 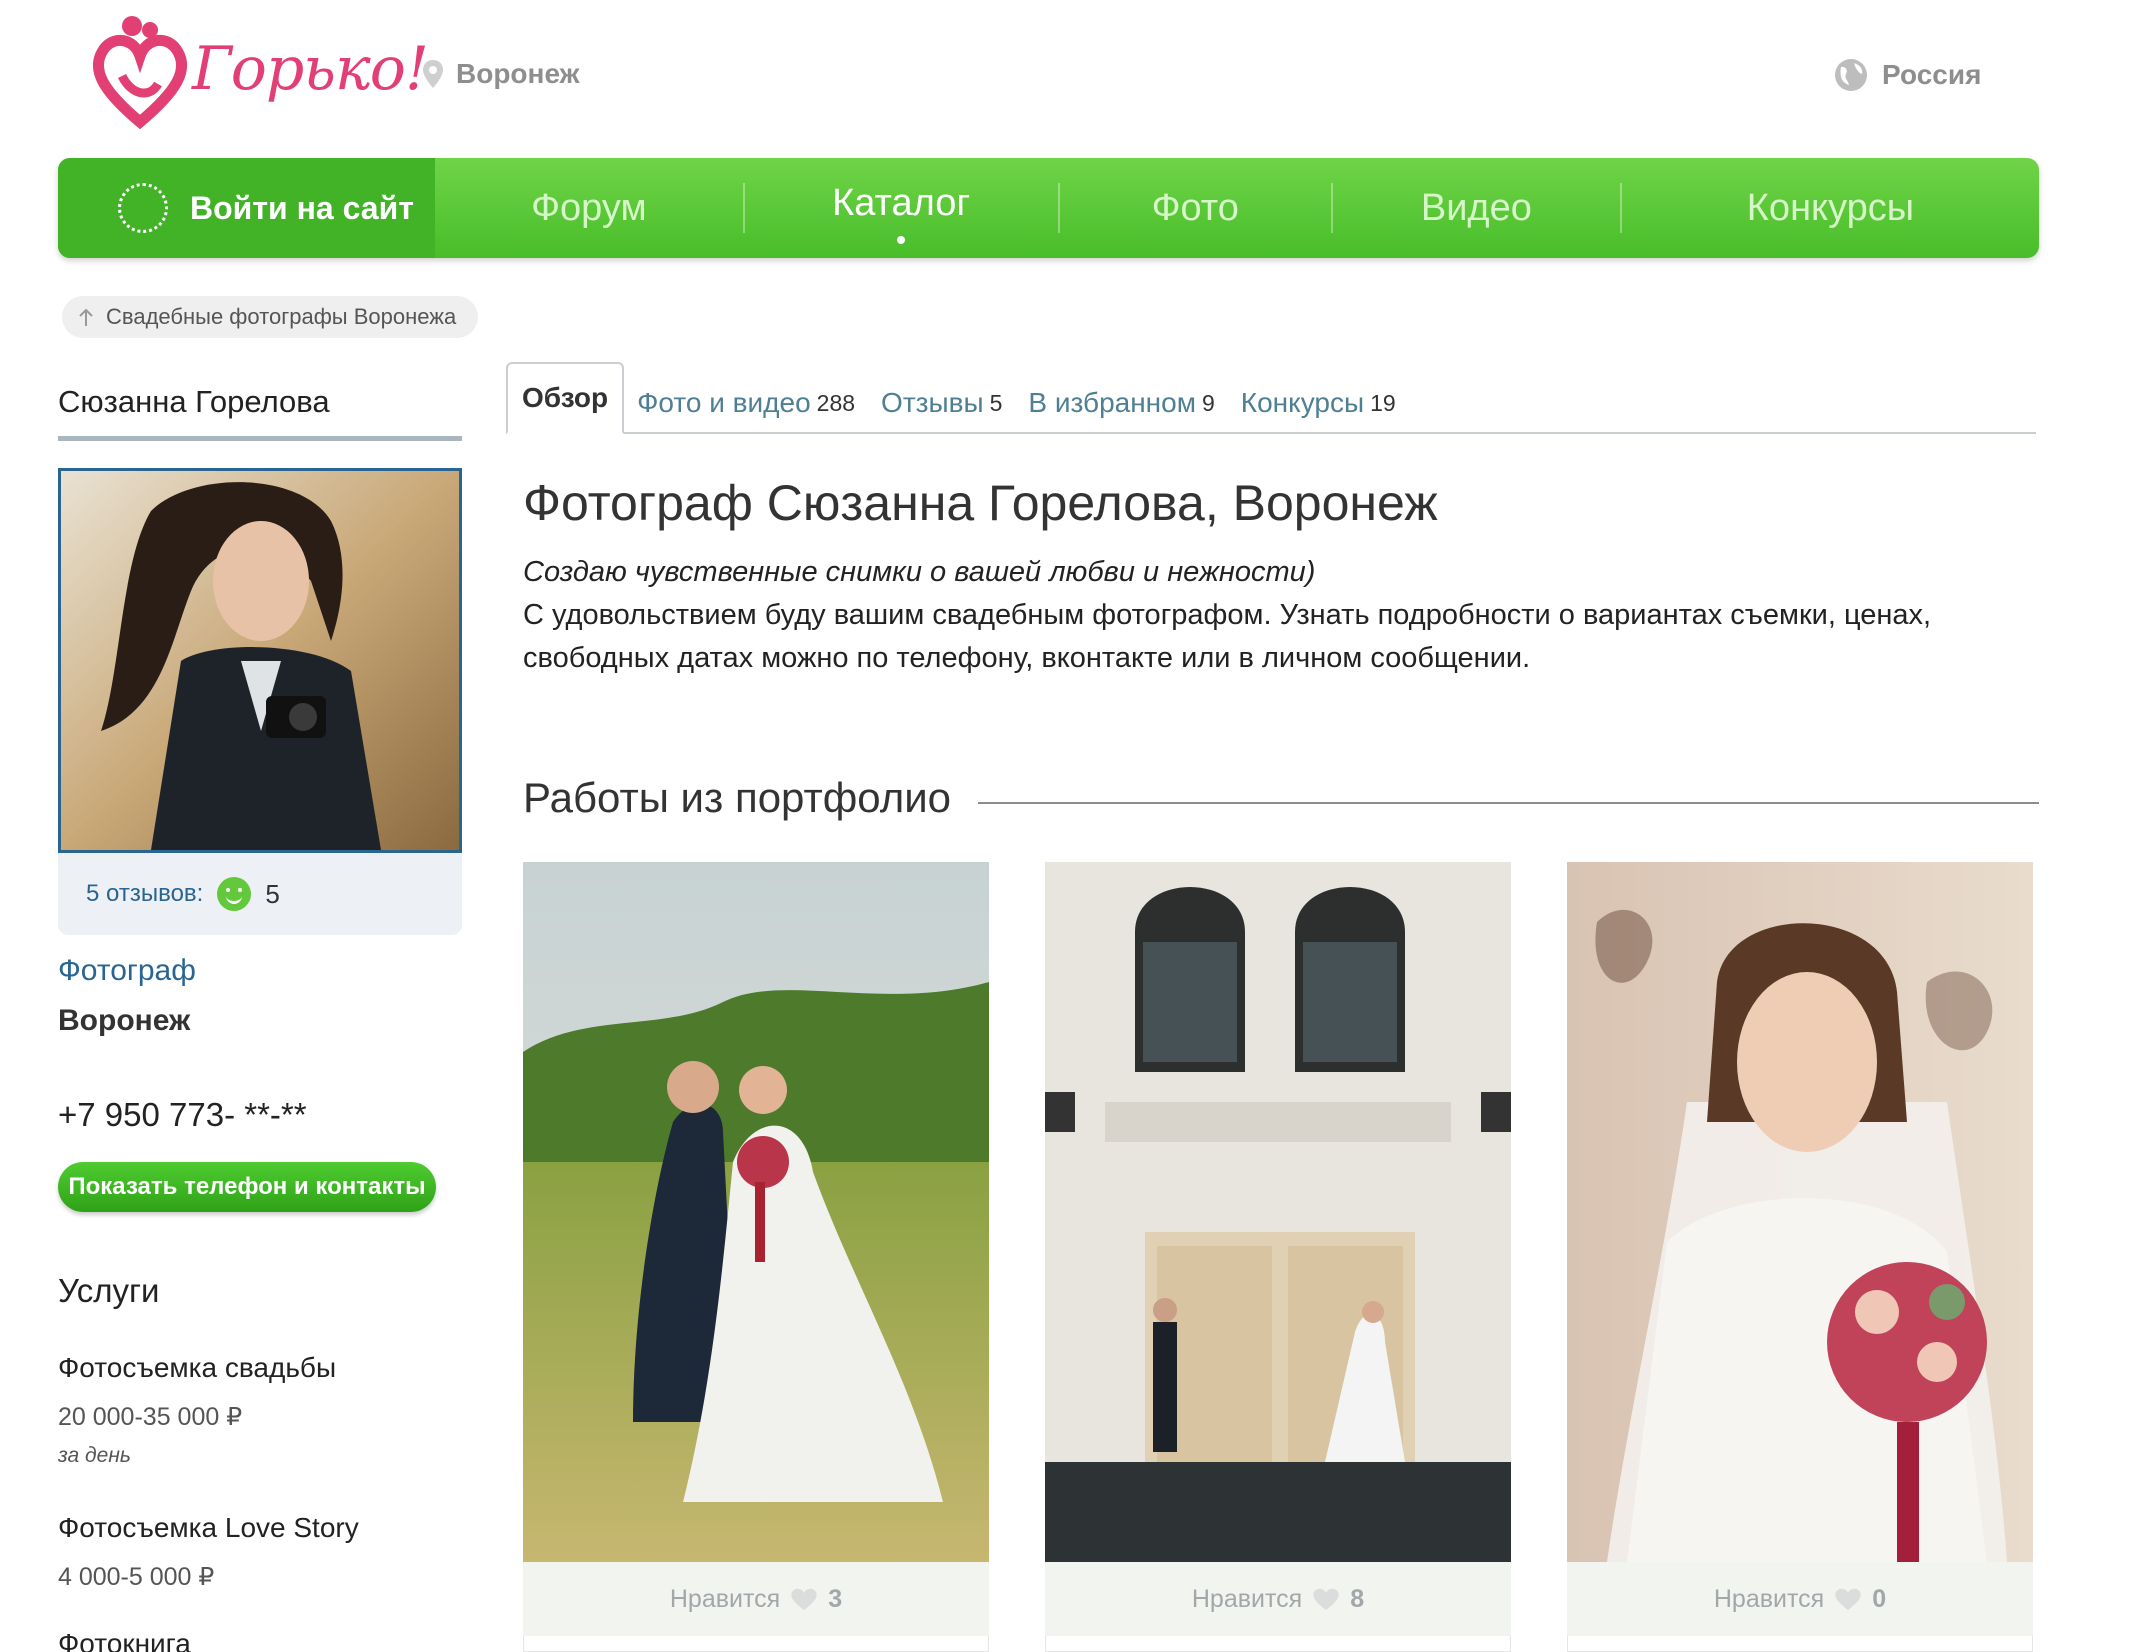 I want to click on city-selector: Воронеж, so click(x=501, y=74).